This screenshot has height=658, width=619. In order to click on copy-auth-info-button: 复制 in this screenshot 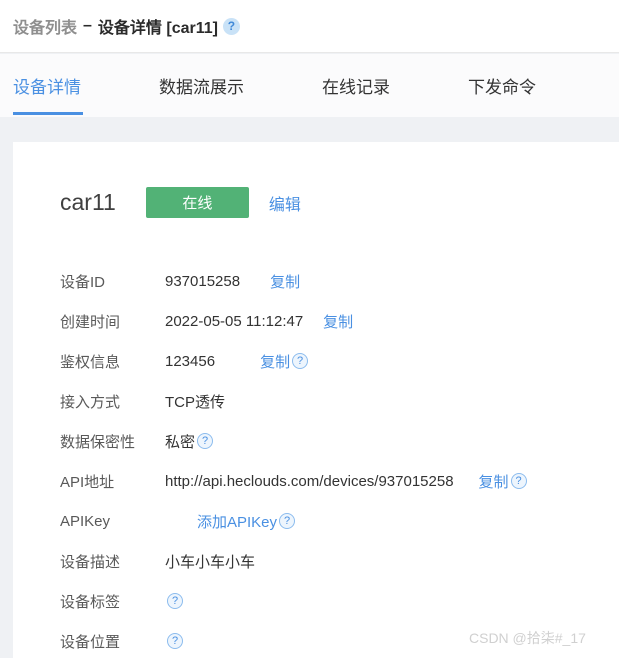, I will do `click(275, 361)`.